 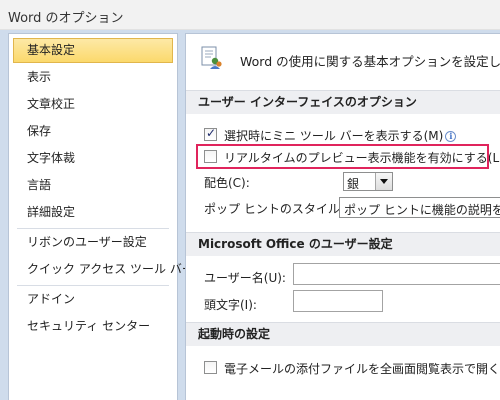 I want to click on intro-text: Word の使用に関する基本オプションを設定します。, so click(x=370, y=61).